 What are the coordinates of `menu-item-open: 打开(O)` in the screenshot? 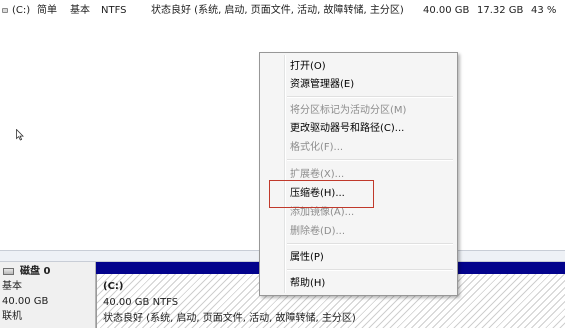 It's located at (358, 67).